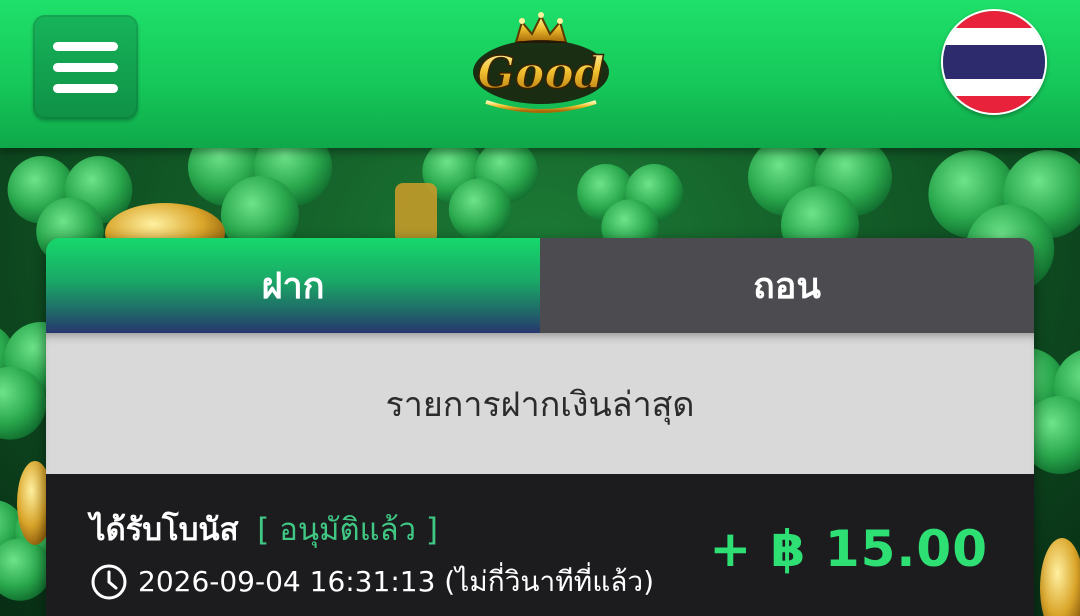 The width and height of the screenshot is (1080, 616). I want to click on transaction-status: [ อนุมัติแล้ว ], so click(347, 530).